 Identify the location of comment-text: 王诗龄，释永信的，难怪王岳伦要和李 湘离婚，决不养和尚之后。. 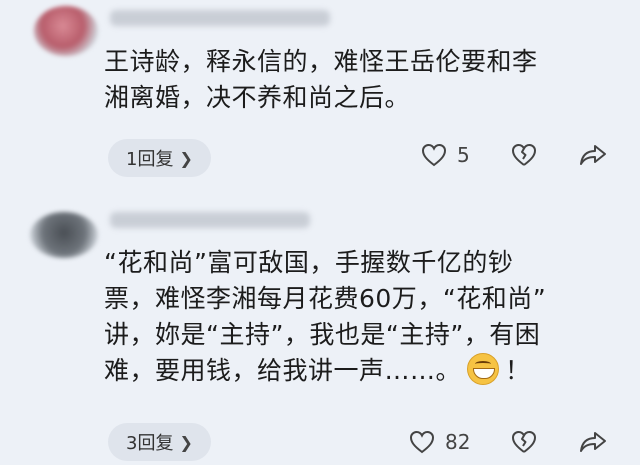
(321, 79).